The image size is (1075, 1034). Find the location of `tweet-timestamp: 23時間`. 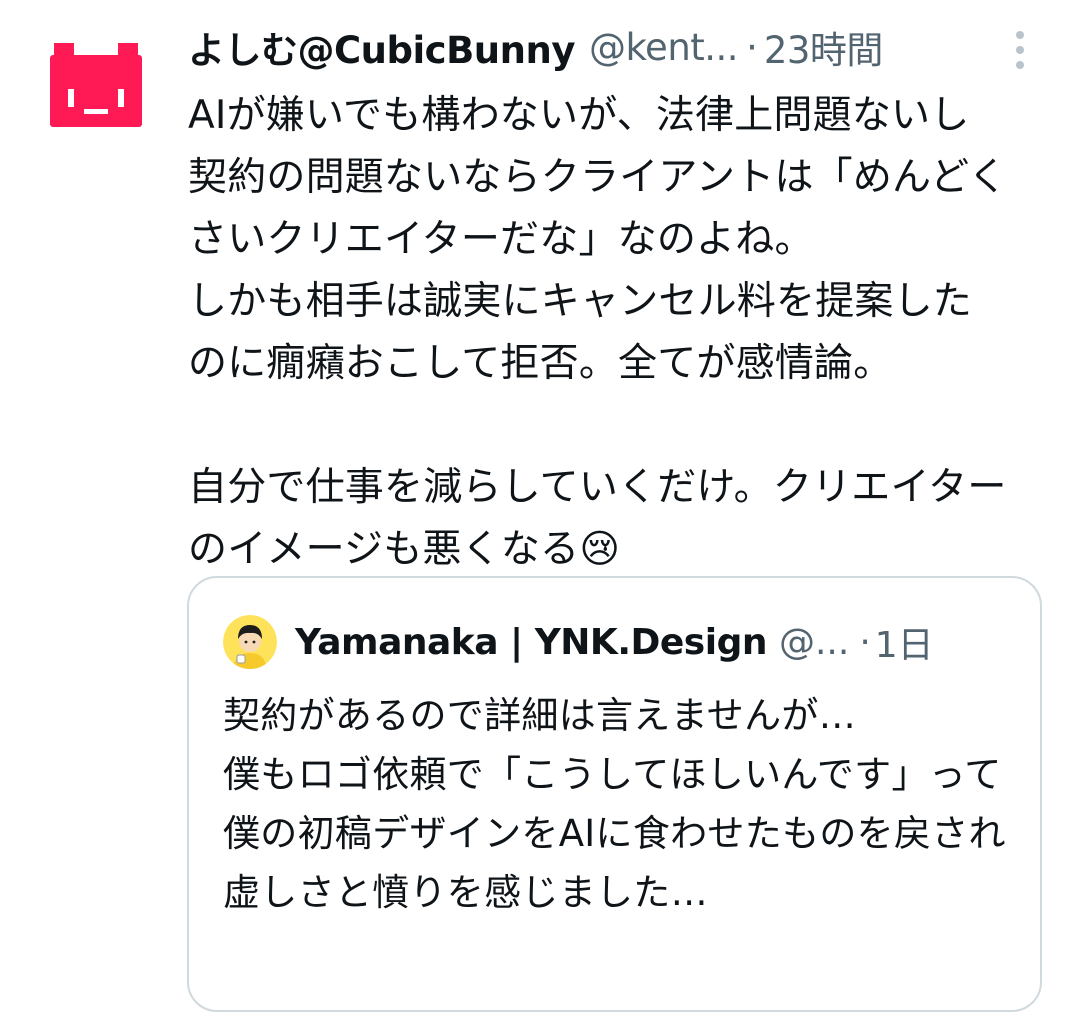

tweet-timestamp: 23時間 is located at coordinates (824, 47).